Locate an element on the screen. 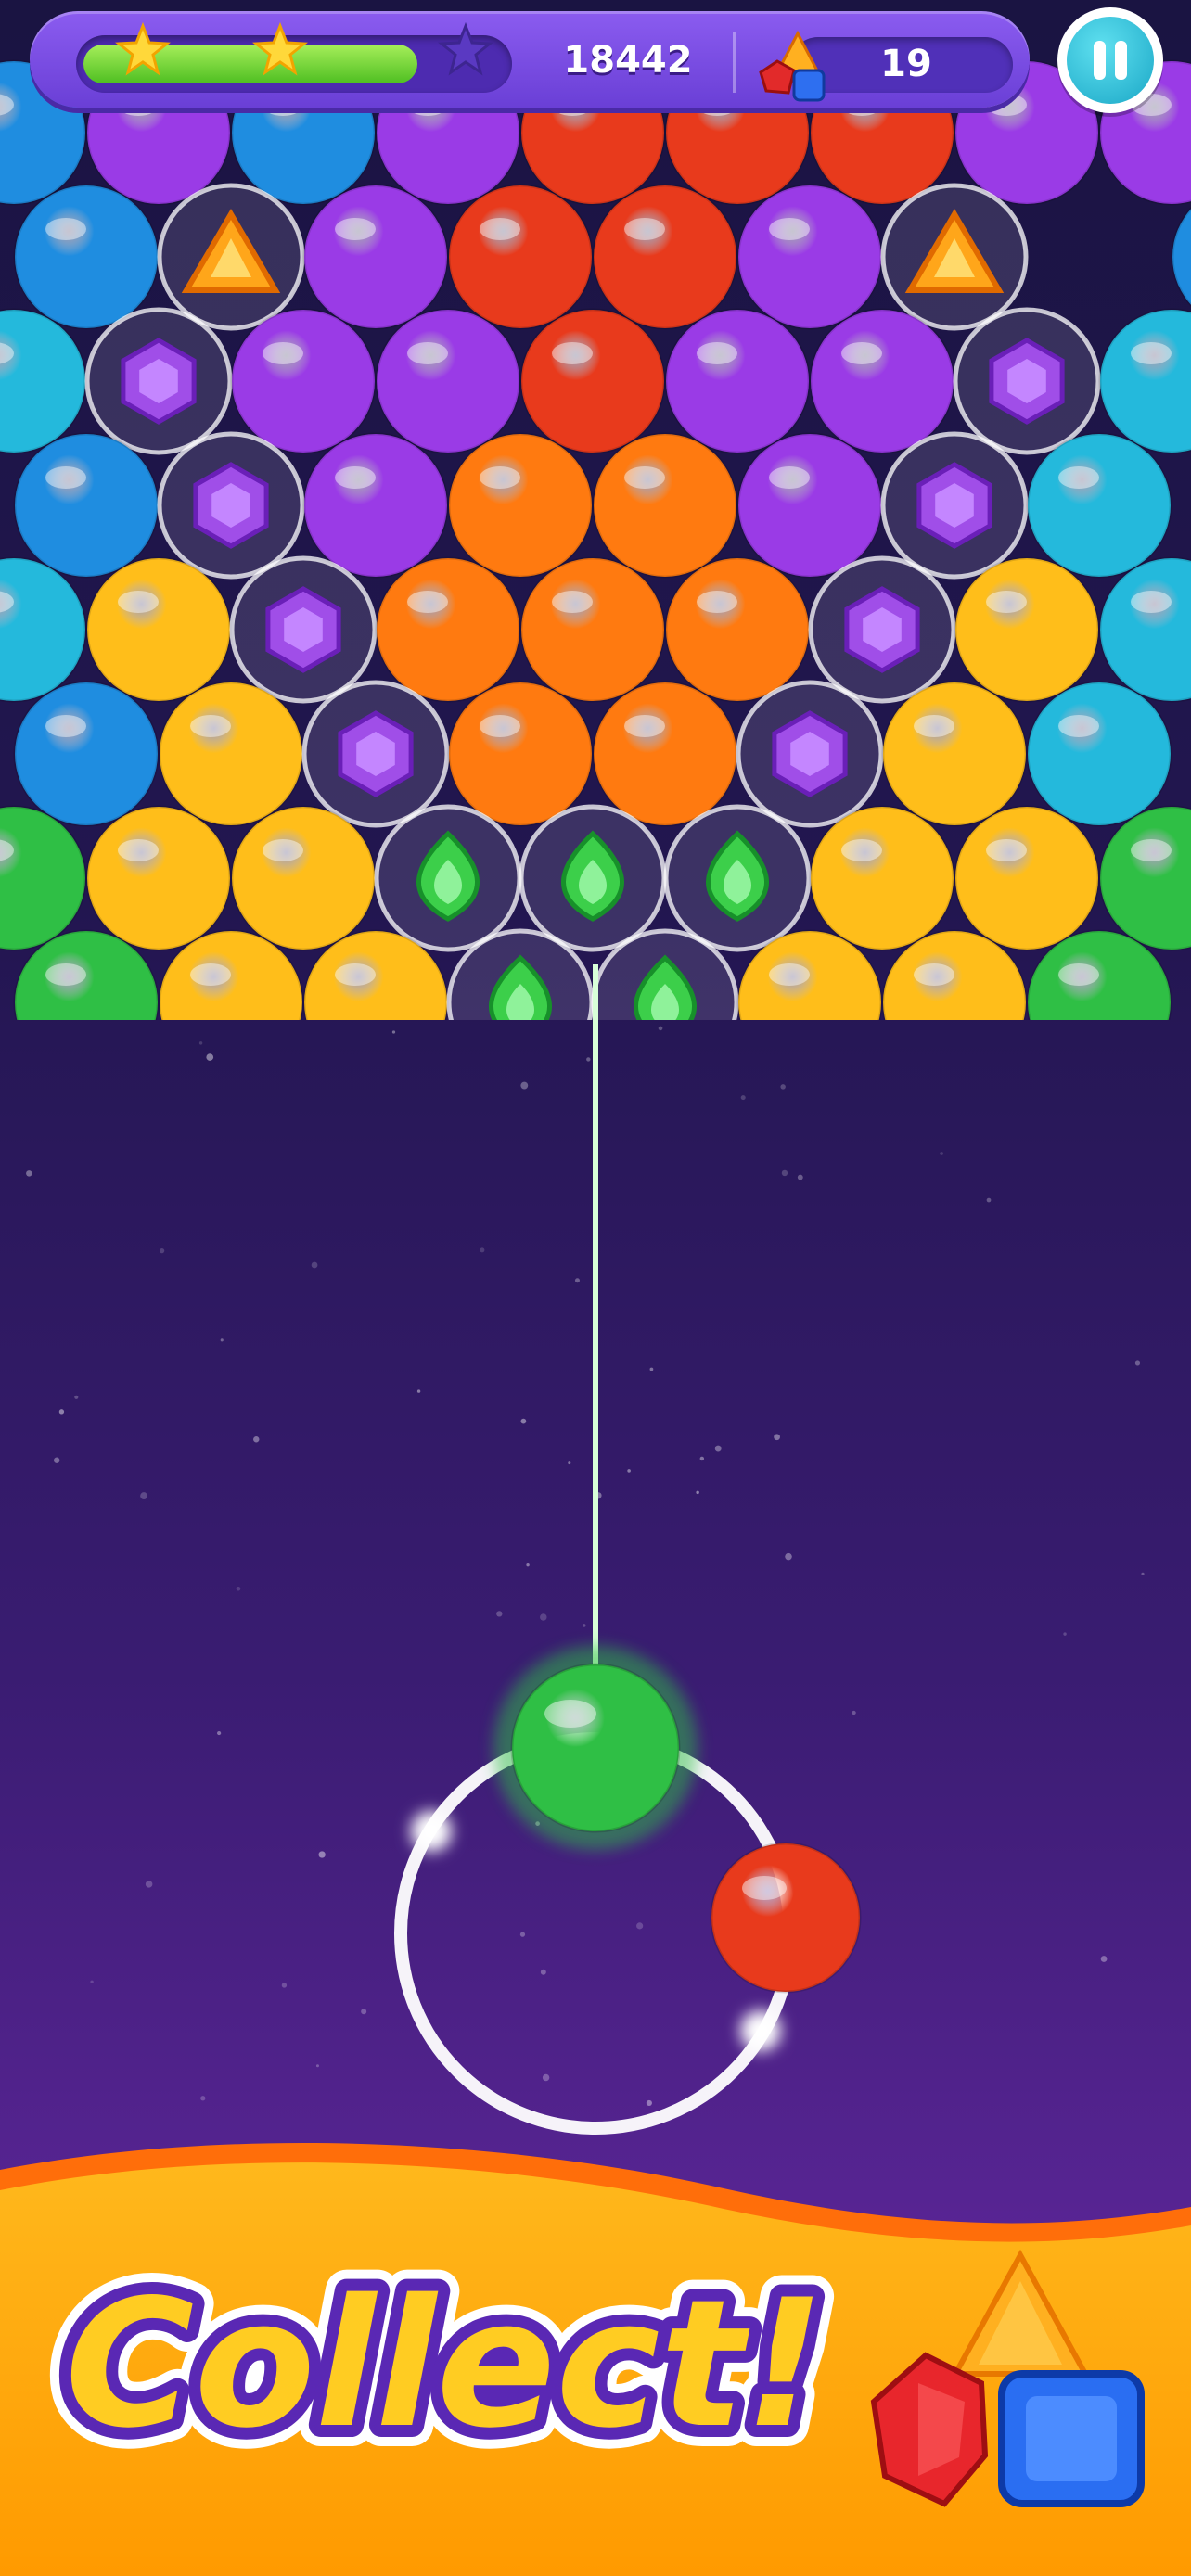 This screenshot has height=2576, width=1191. star-2-icon is located at coordinates (280, 49).